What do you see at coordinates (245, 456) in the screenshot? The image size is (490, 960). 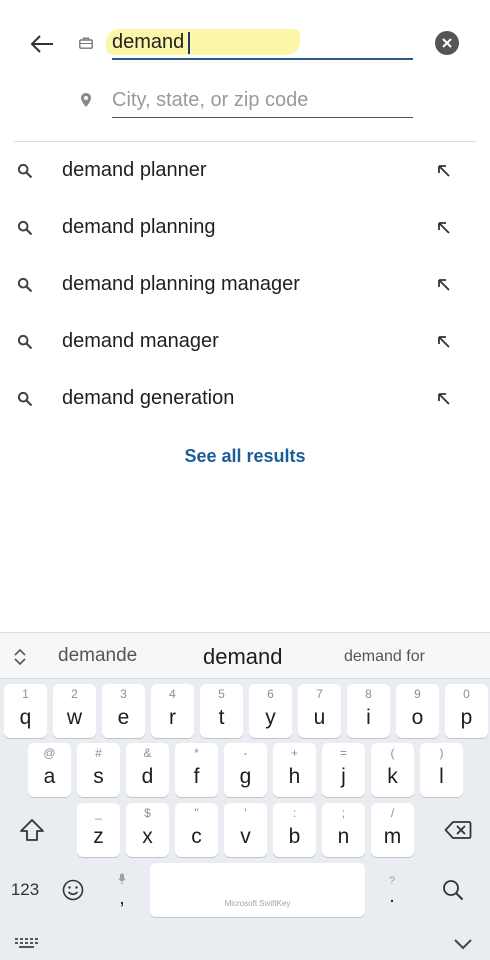 I see `see-all-results-link: See all results` at bounding box center [245, 456].